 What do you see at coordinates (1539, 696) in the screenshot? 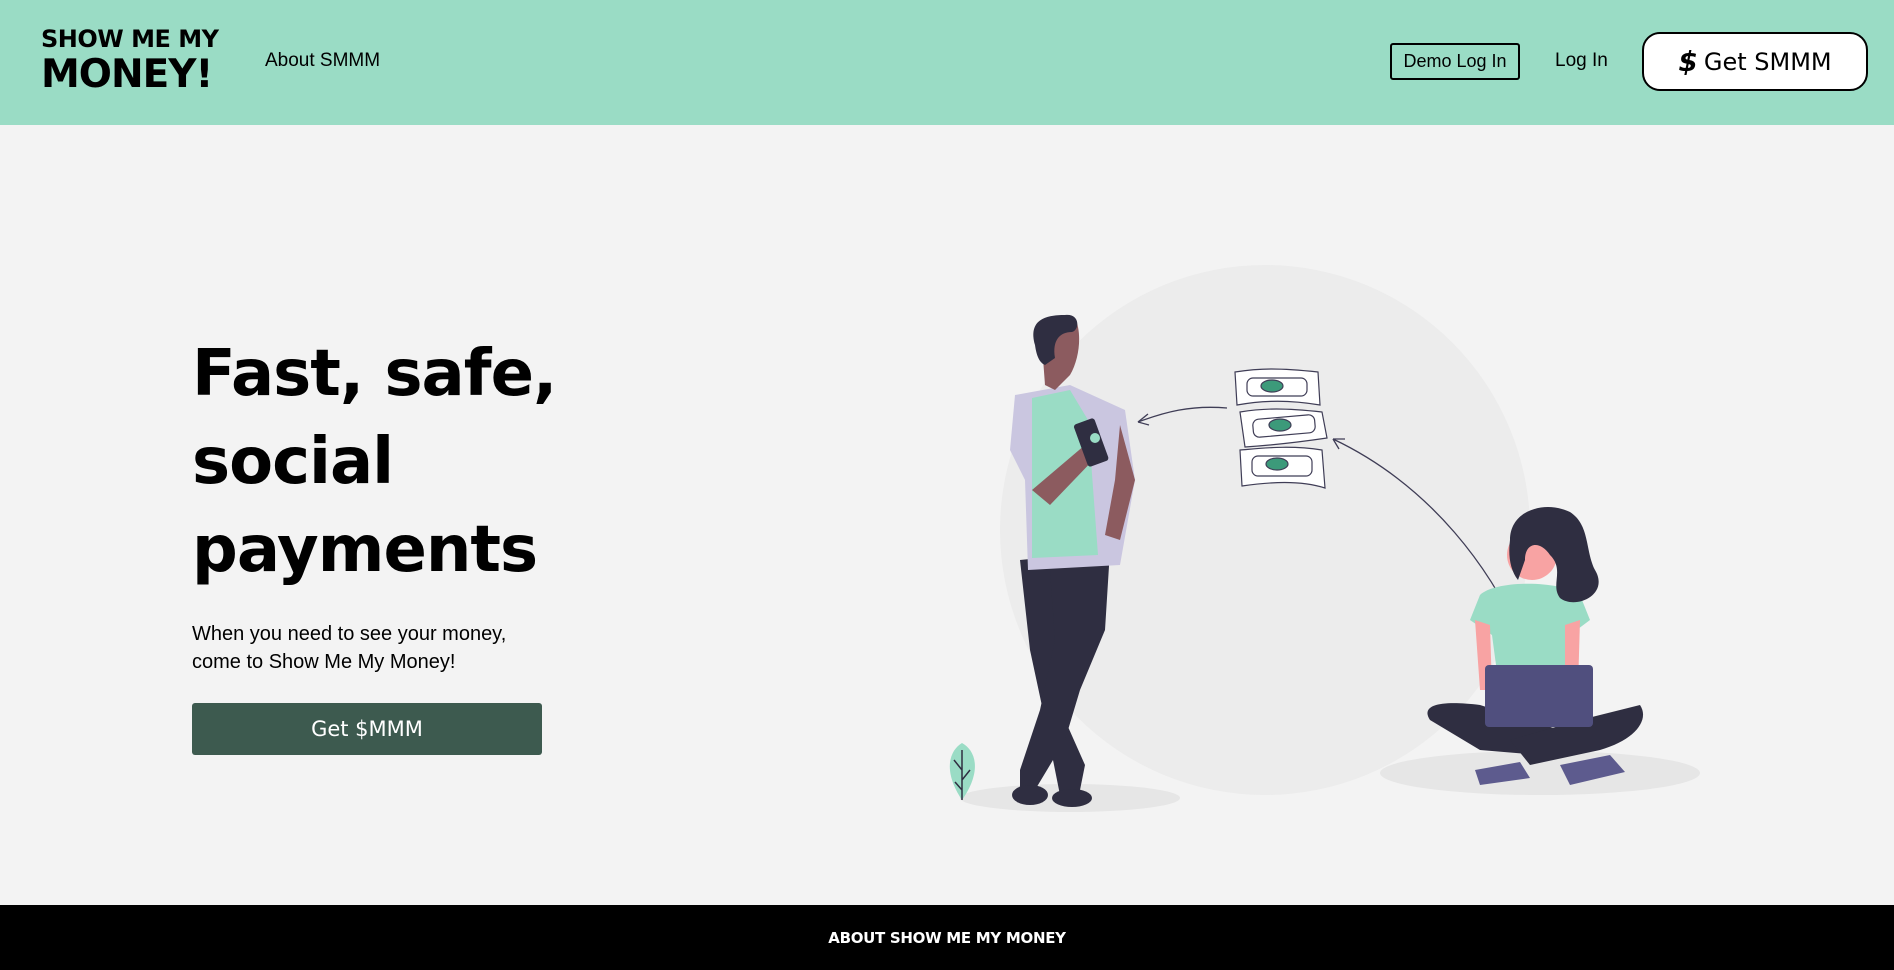
I see `laptop-icon` at bounding box center [1539, 696].